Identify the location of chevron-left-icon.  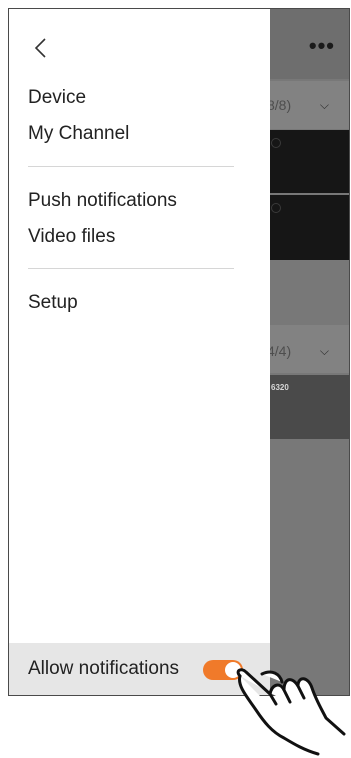
(40, 48).